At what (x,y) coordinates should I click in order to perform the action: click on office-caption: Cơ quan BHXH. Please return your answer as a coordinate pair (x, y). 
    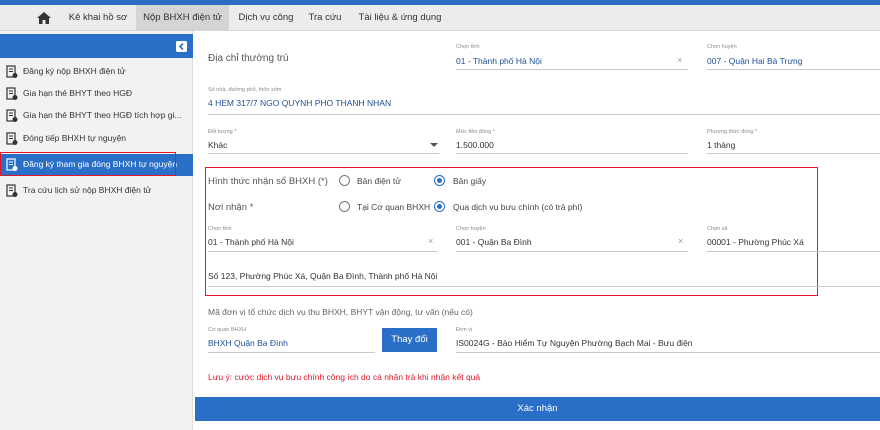
    Looking at the image, I should click on (227, 330).